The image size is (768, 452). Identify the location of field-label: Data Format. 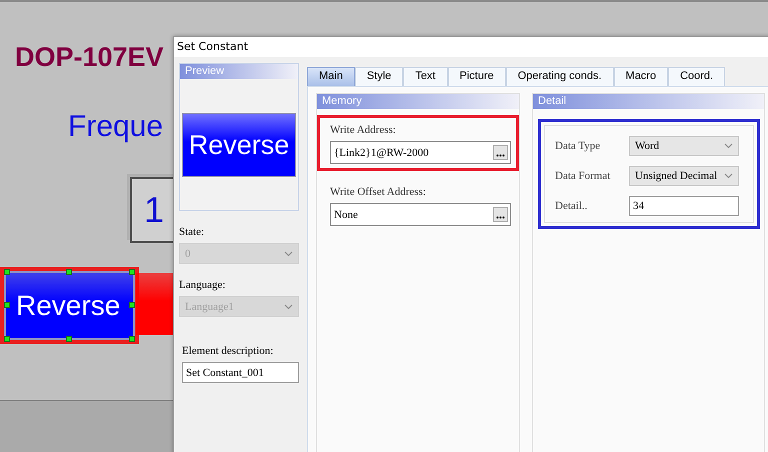
(583, 176).